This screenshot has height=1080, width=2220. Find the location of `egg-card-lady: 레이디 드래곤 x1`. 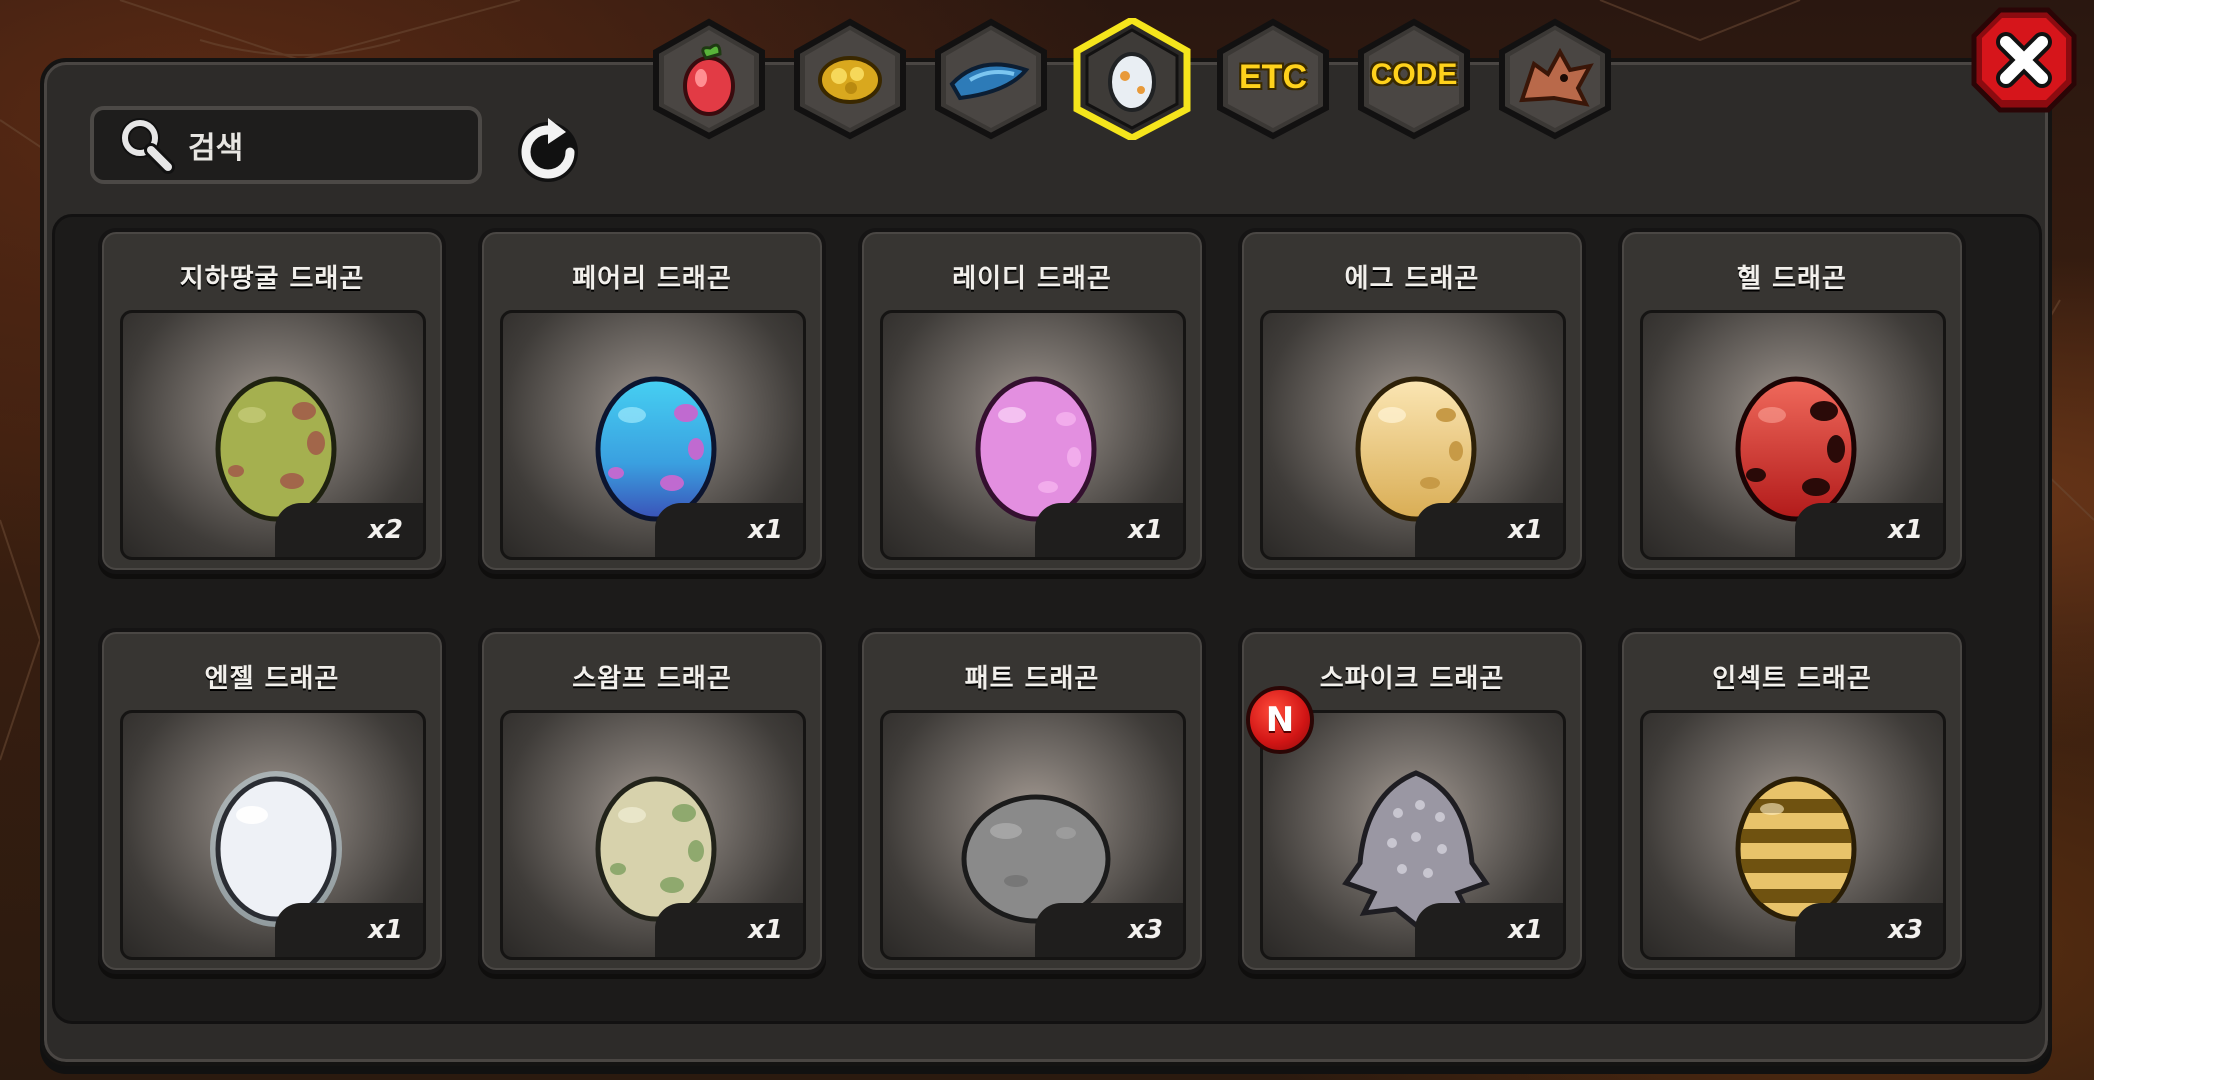

egg-card-lady: 레이디 드래곤 x1 is located at coordinates (1032, 401).